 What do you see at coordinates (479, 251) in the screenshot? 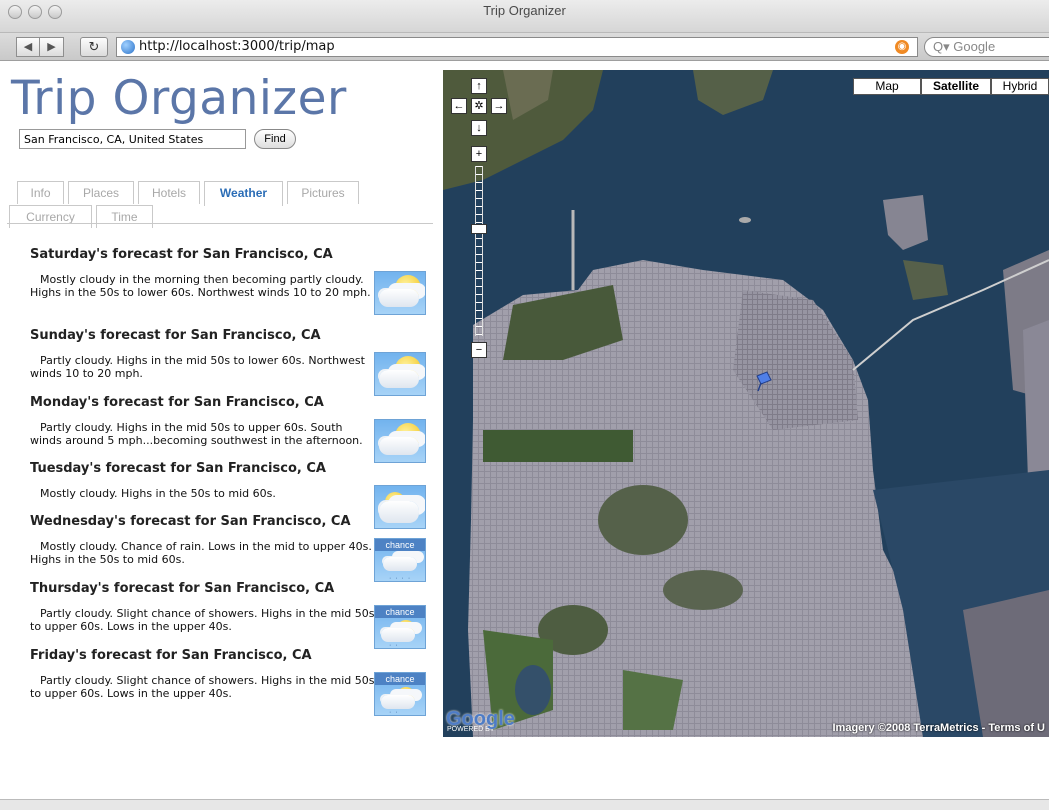
I see `zoom-slider` at bounding box center [479, 251].